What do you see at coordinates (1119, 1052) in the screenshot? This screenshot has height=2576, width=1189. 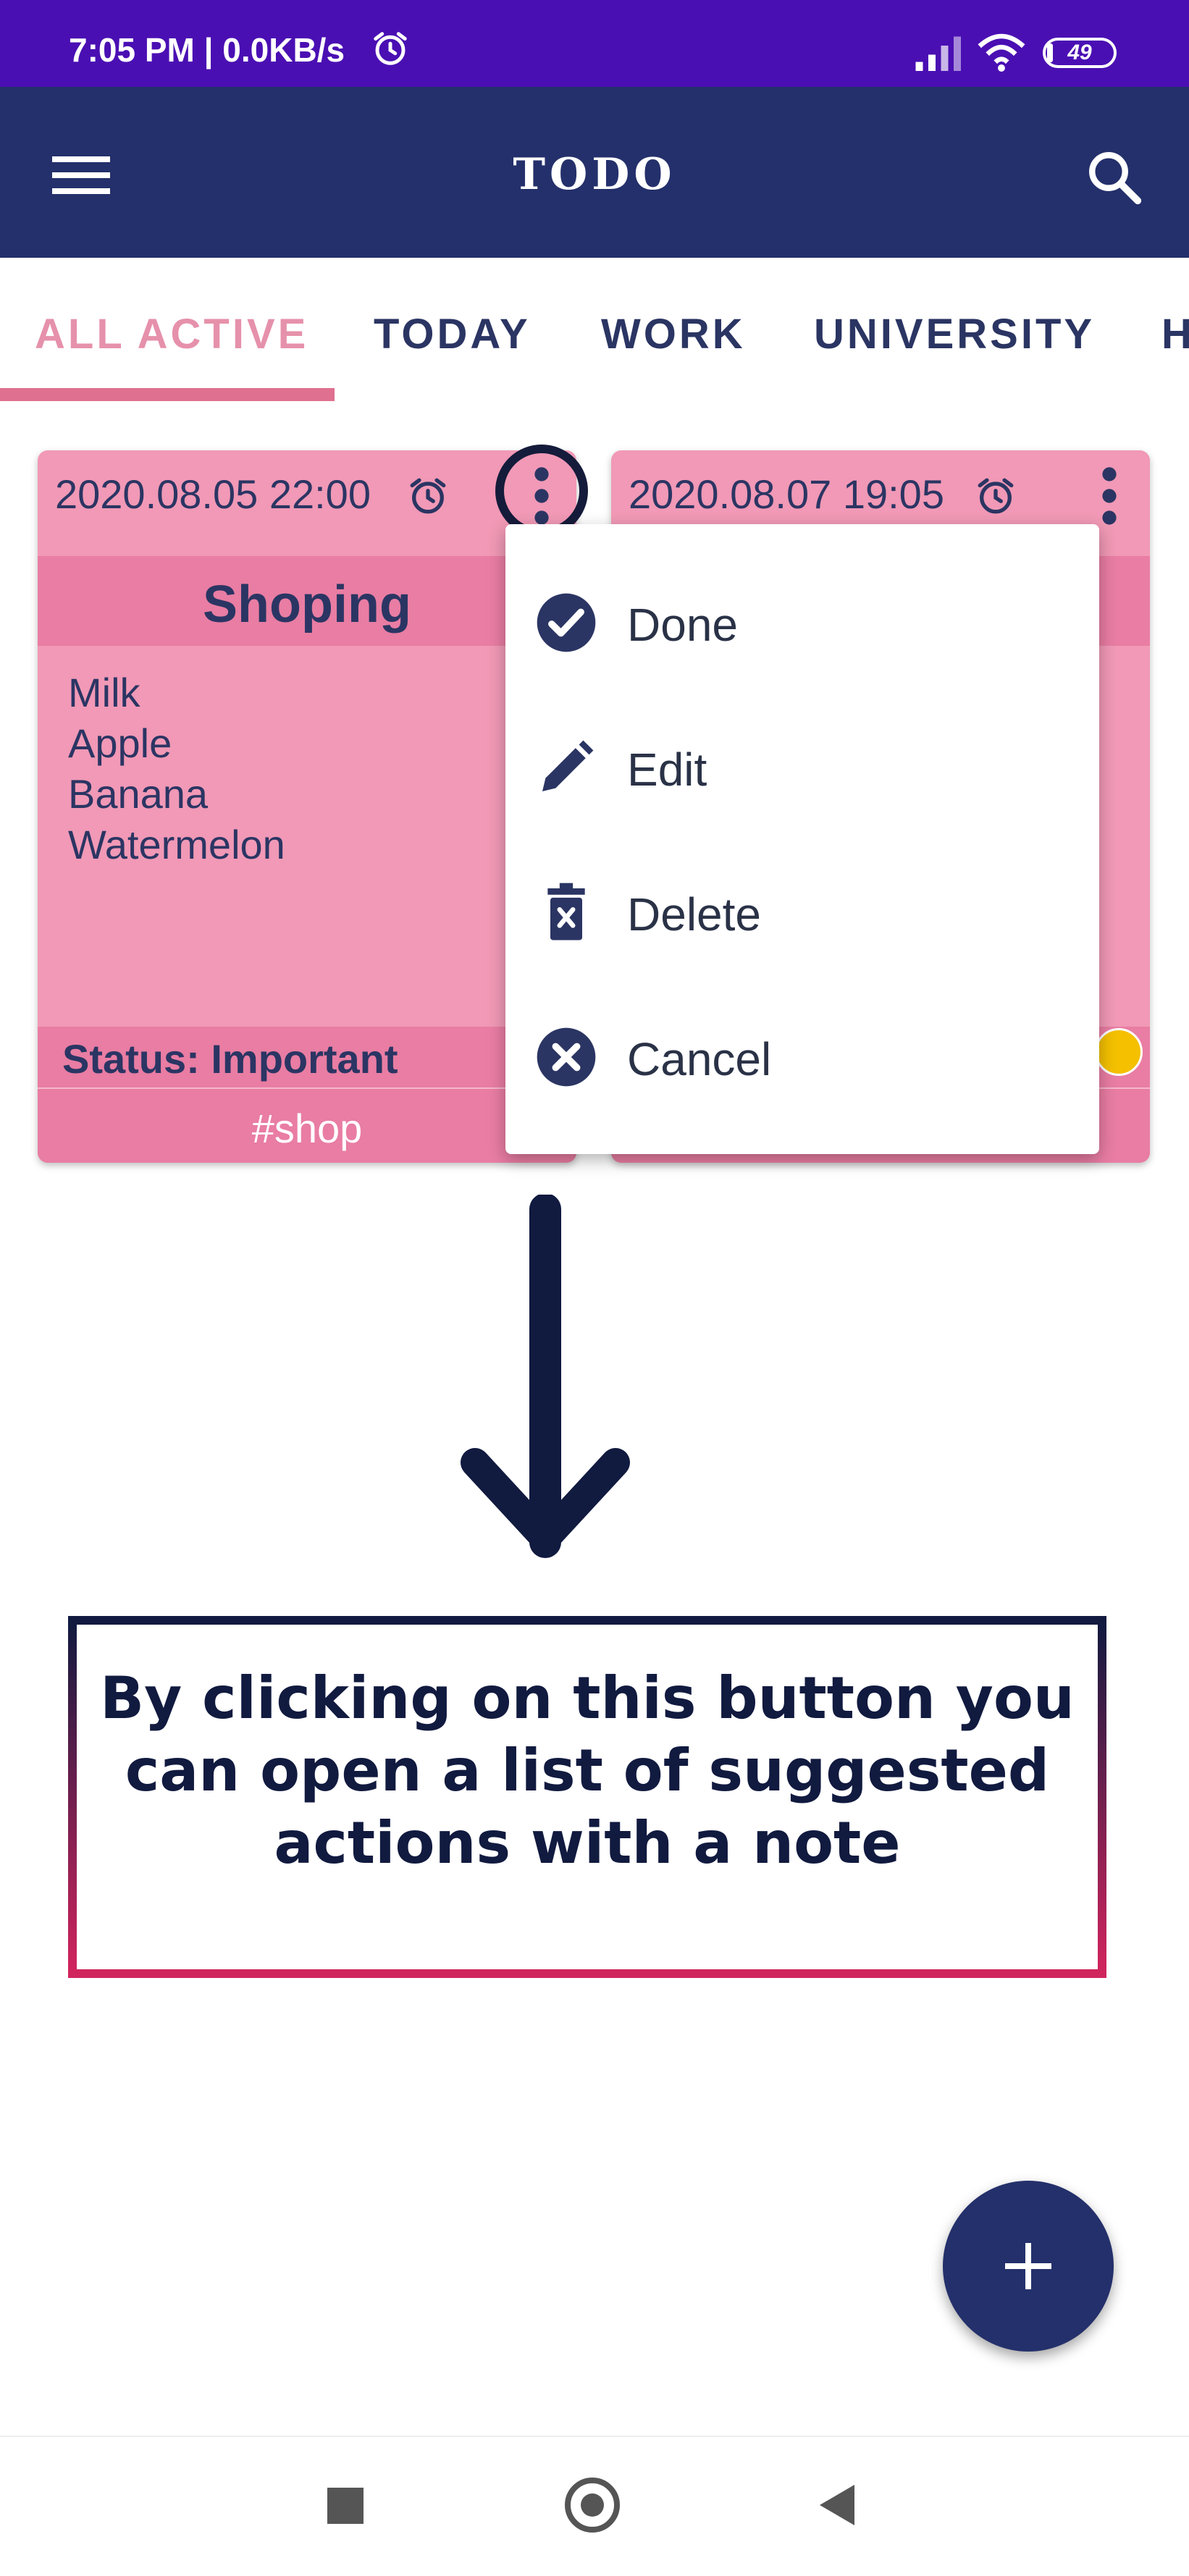 I see `priority-indicator` at bounding box center [1119, 1052].